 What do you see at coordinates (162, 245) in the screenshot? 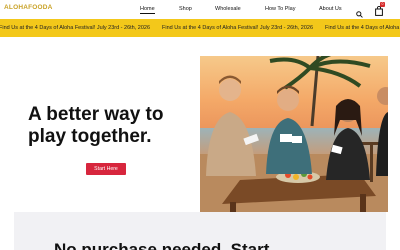
I see `section-heading: No purchase needed. Start` at bounding box center [162, 245].